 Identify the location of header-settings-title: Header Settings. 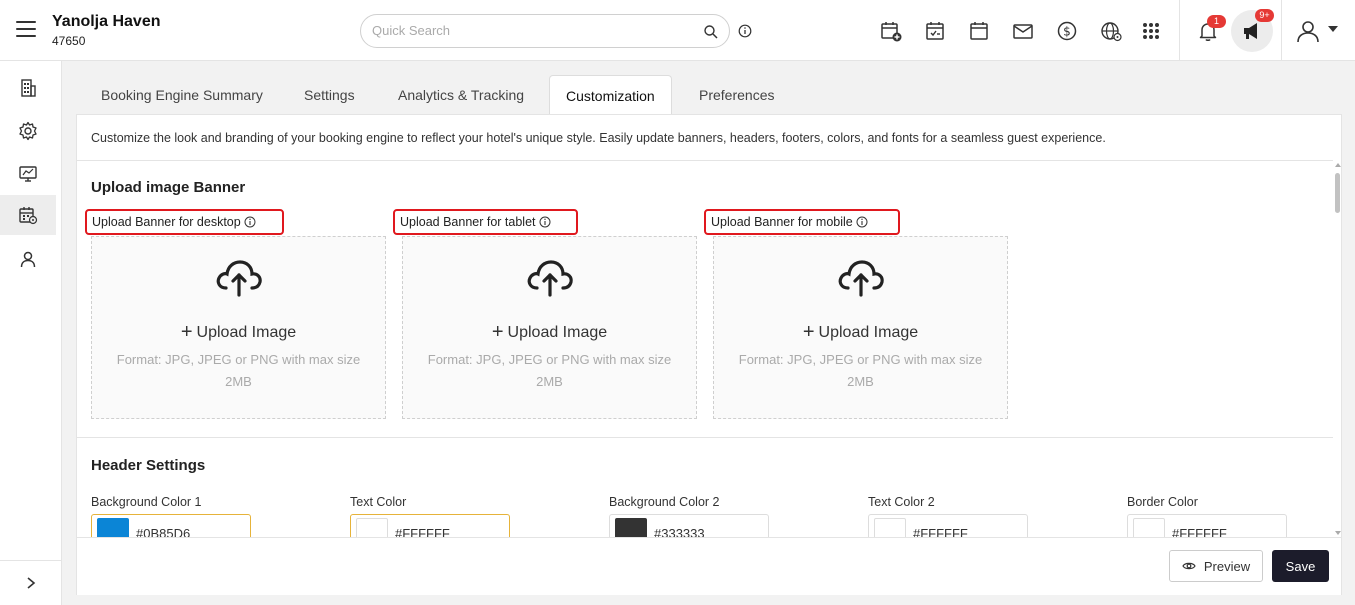
(148, 465).